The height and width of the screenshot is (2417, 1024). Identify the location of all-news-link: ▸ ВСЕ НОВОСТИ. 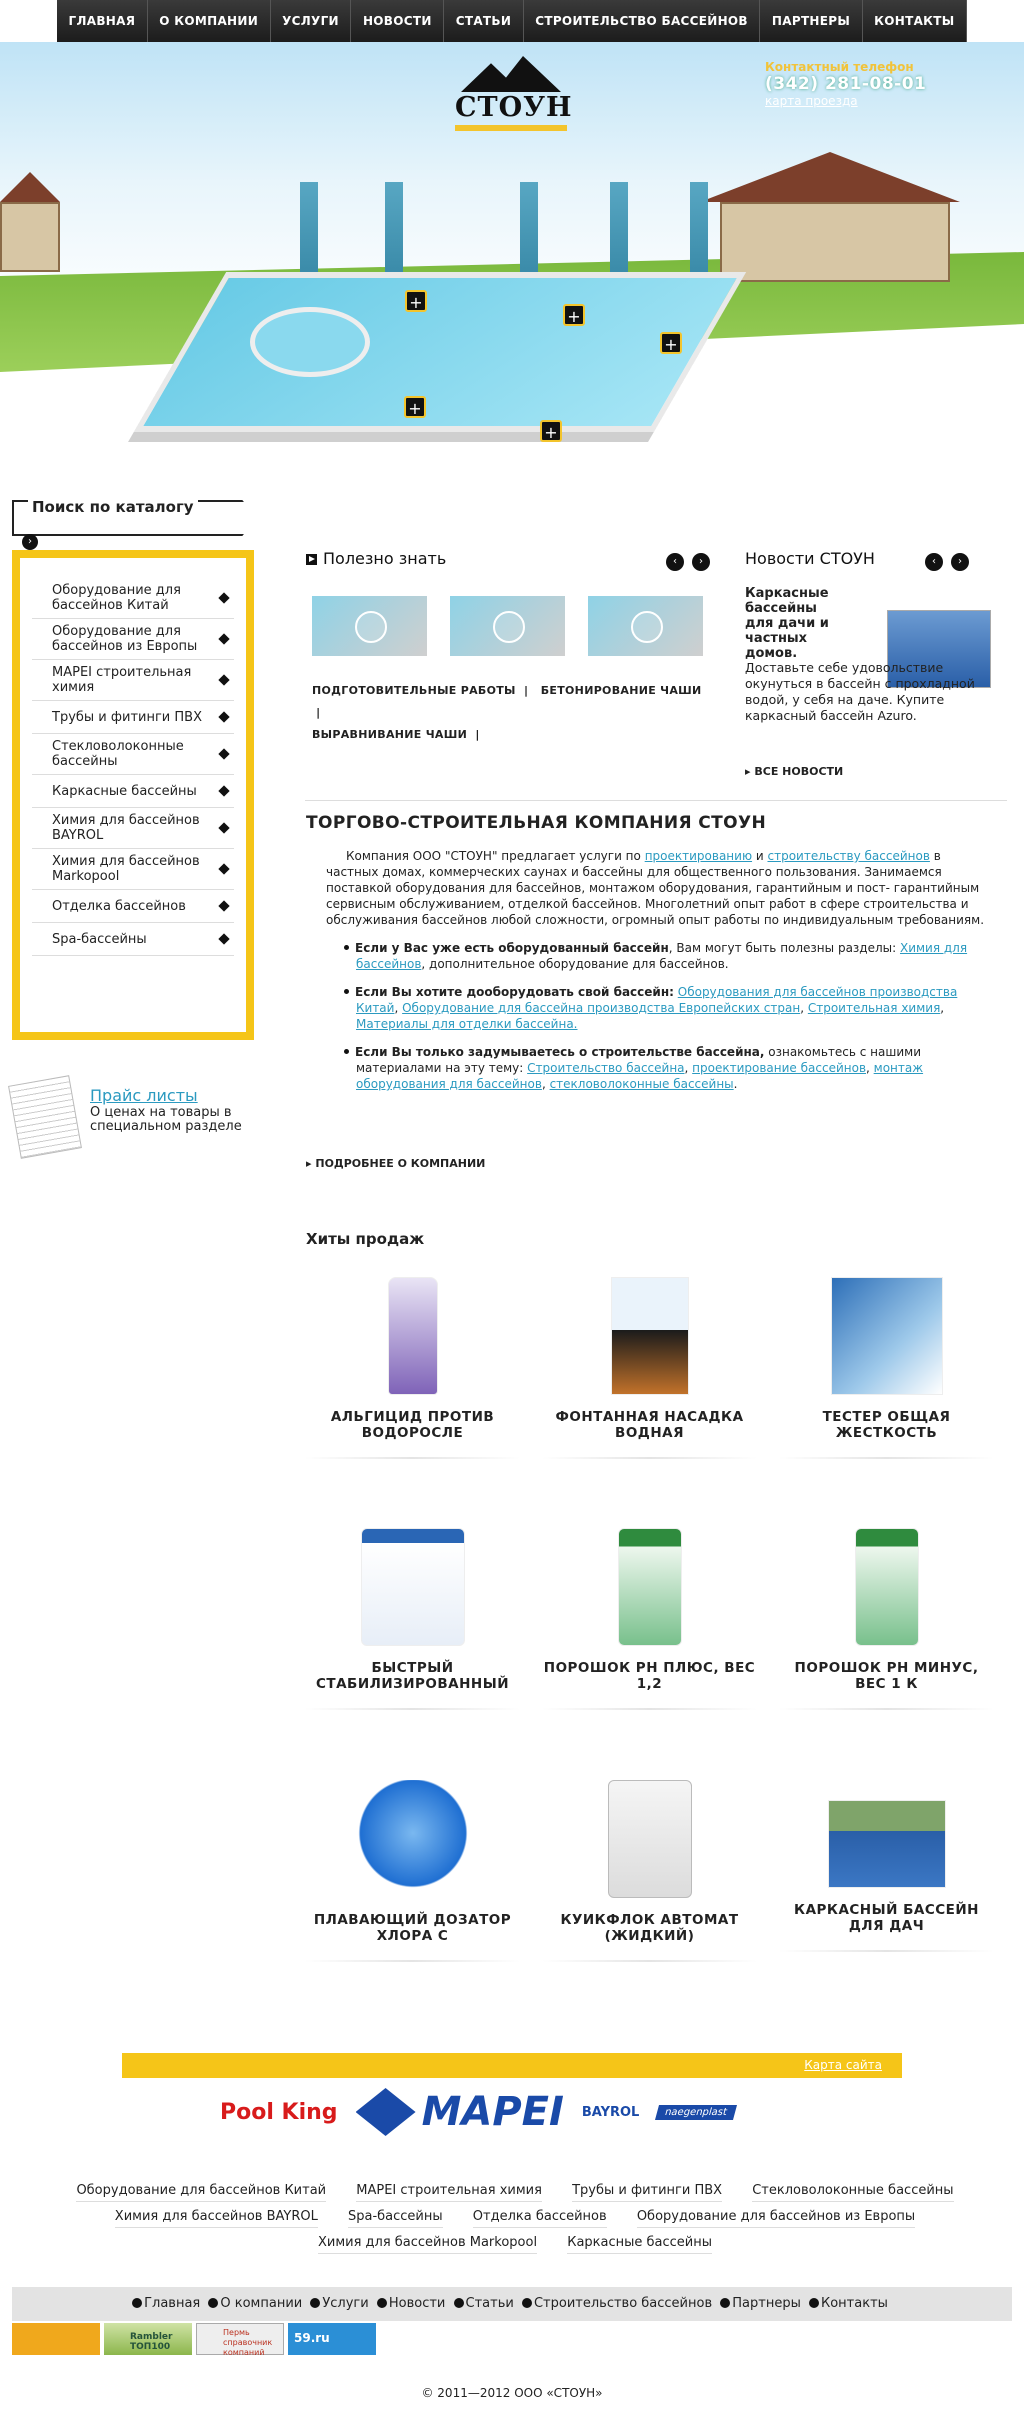
(794, 771).